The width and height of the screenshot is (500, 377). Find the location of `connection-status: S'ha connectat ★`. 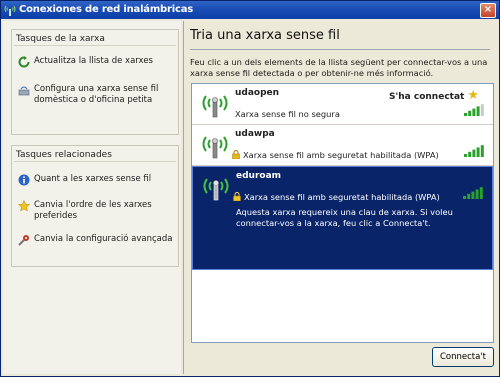

connection-status: S'ha connectat ★ is located at coordinates (434, 95).